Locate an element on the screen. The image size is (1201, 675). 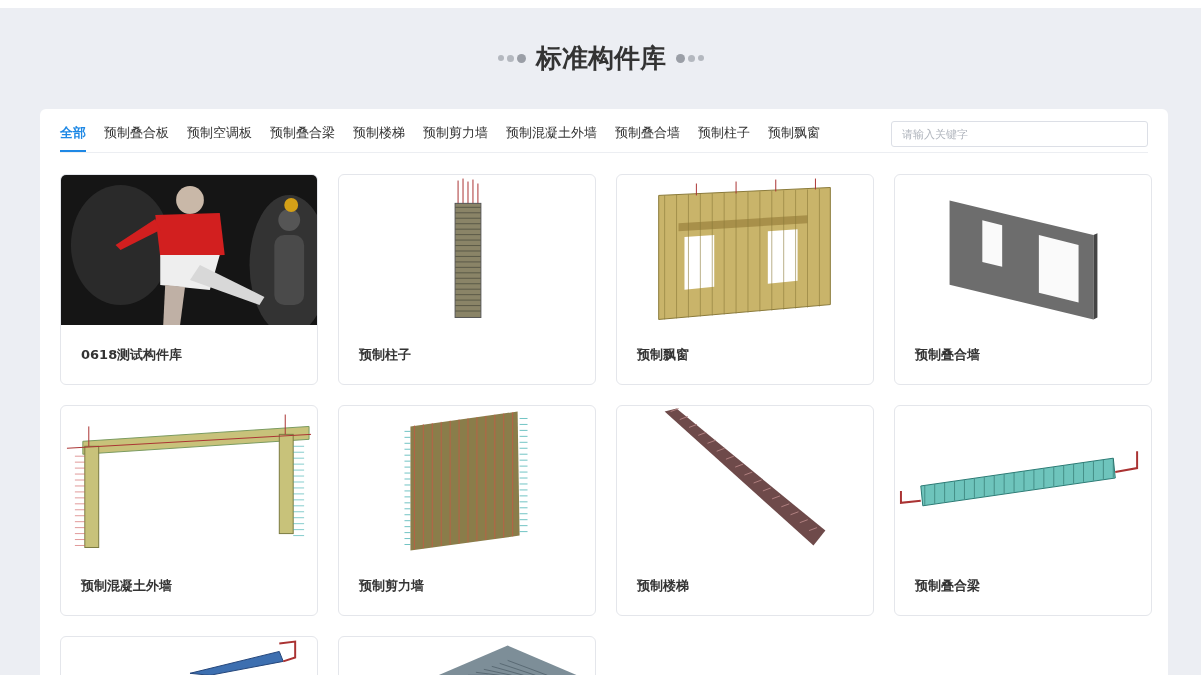
category-tab: 预制混凝土外墙 is located at coordinates (551, 133).